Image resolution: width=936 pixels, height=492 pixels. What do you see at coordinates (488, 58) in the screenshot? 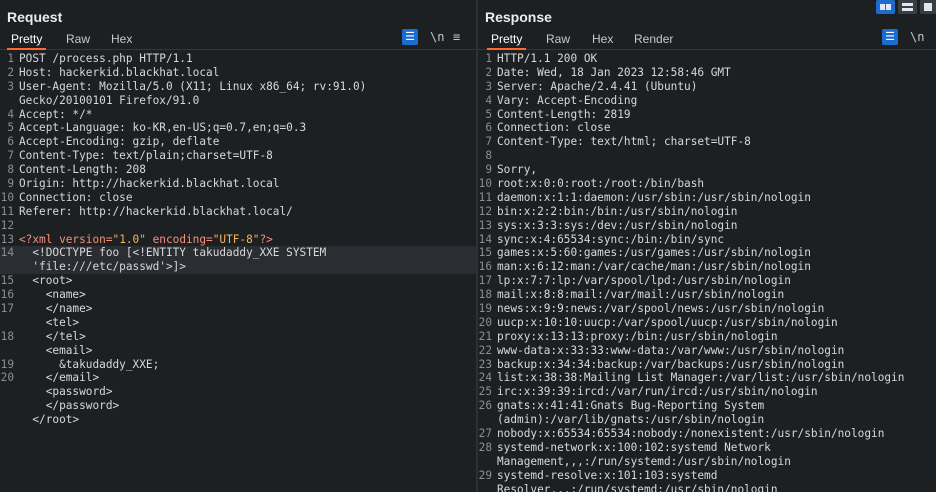
I see `line-number: 1` at bounding box center [488, 58].